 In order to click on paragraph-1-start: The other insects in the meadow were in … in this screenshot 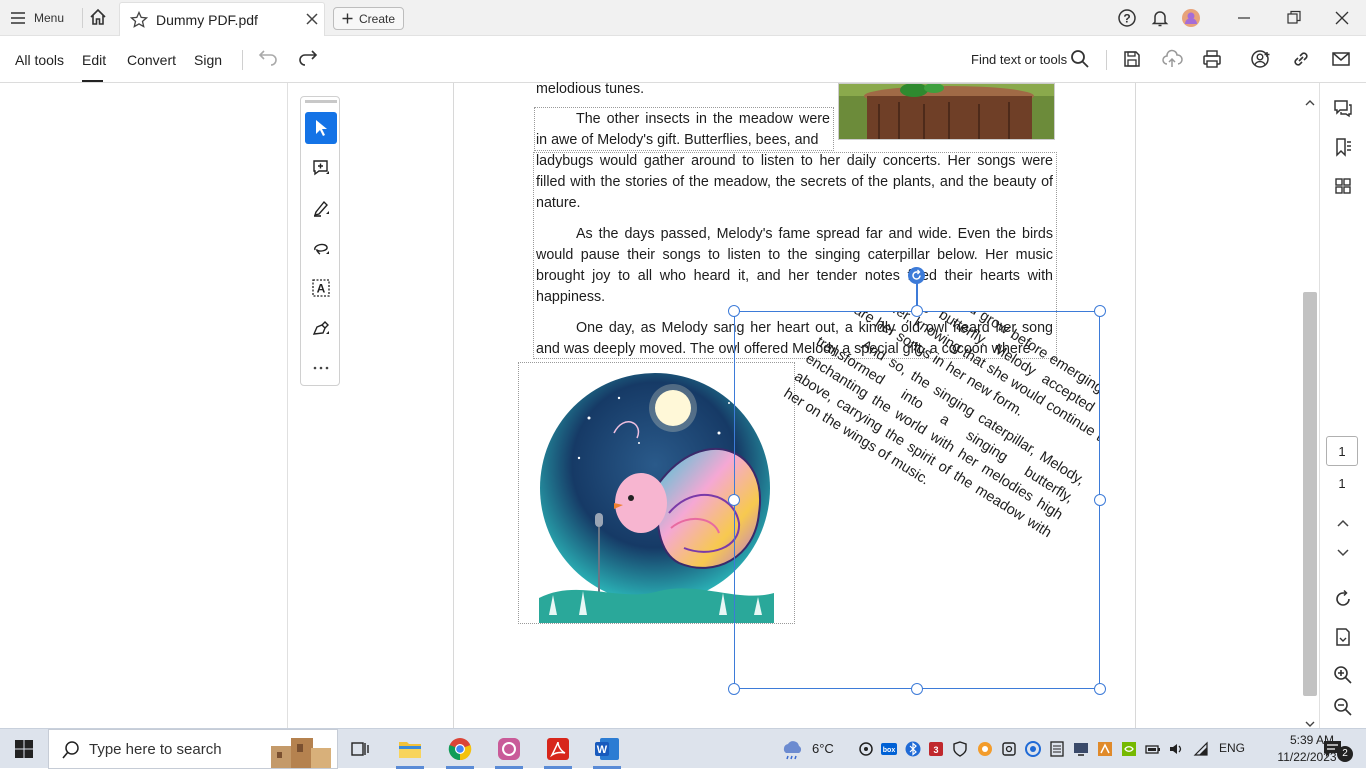, I will do `click(683, 130)`.